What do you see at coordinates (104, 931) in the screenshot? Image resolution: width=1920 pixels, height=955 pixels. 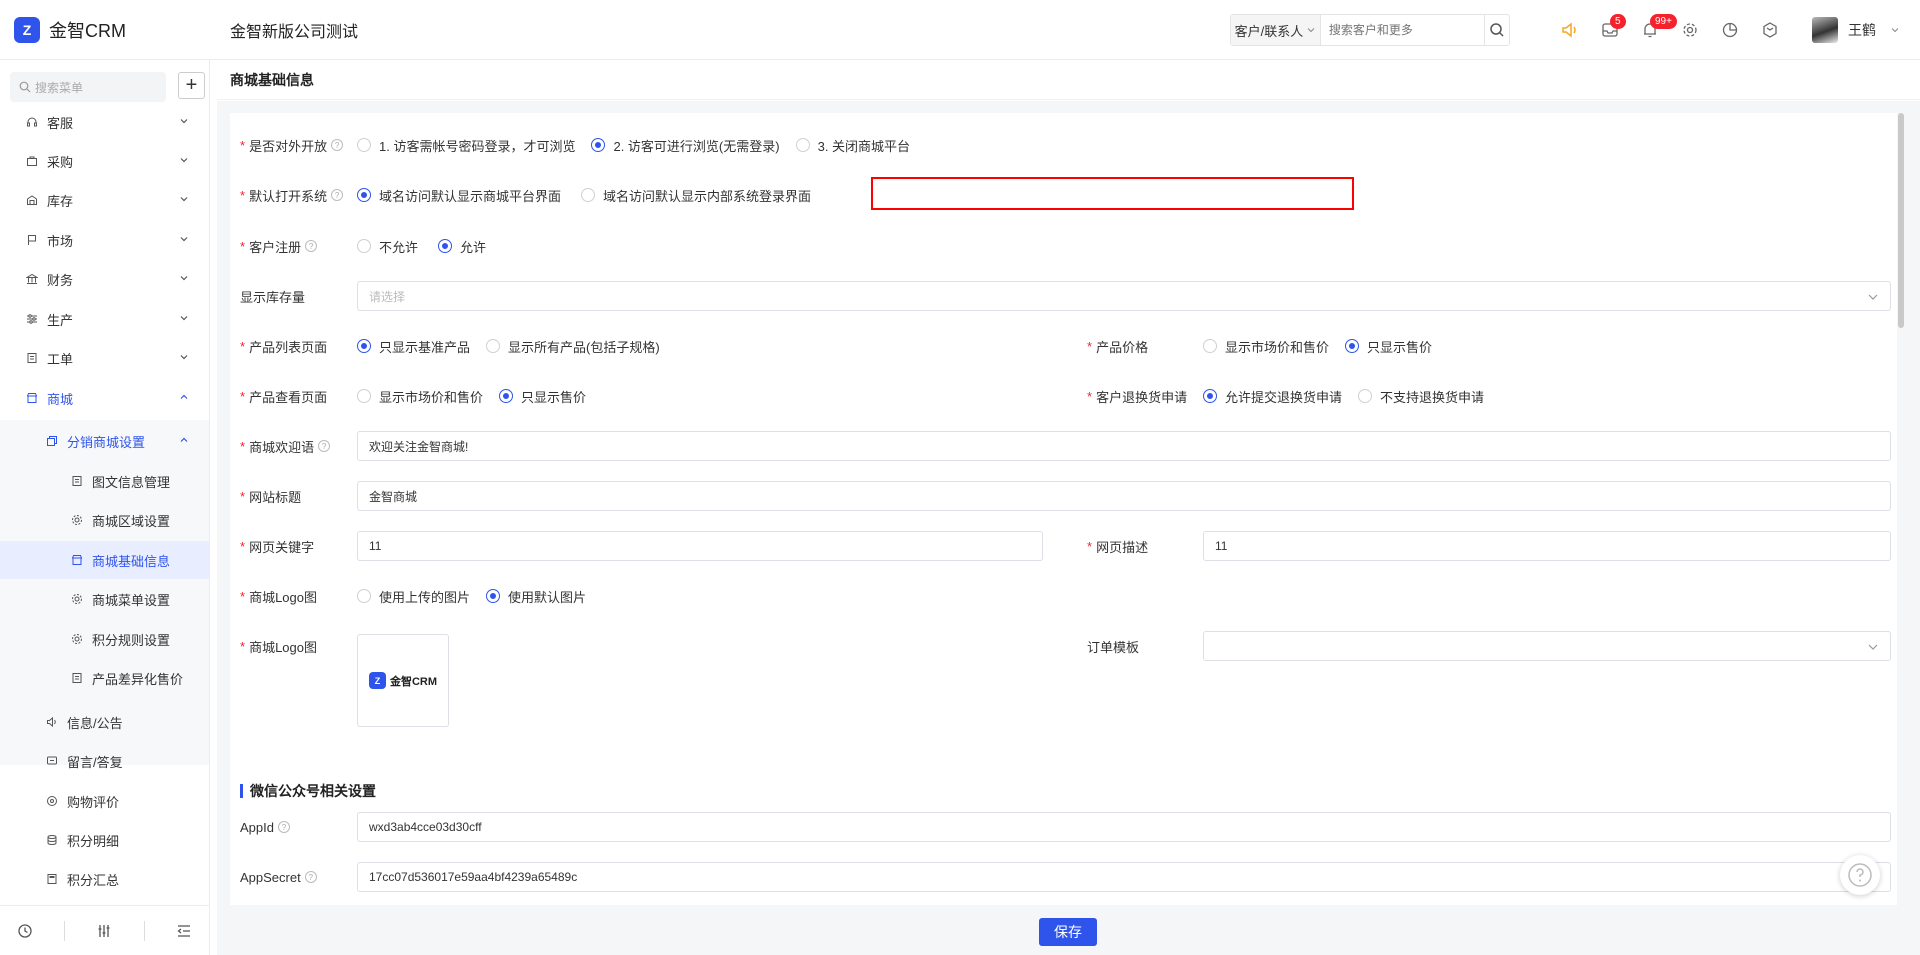 I see `filter-settings-icon` at bounding box center [104, 931].